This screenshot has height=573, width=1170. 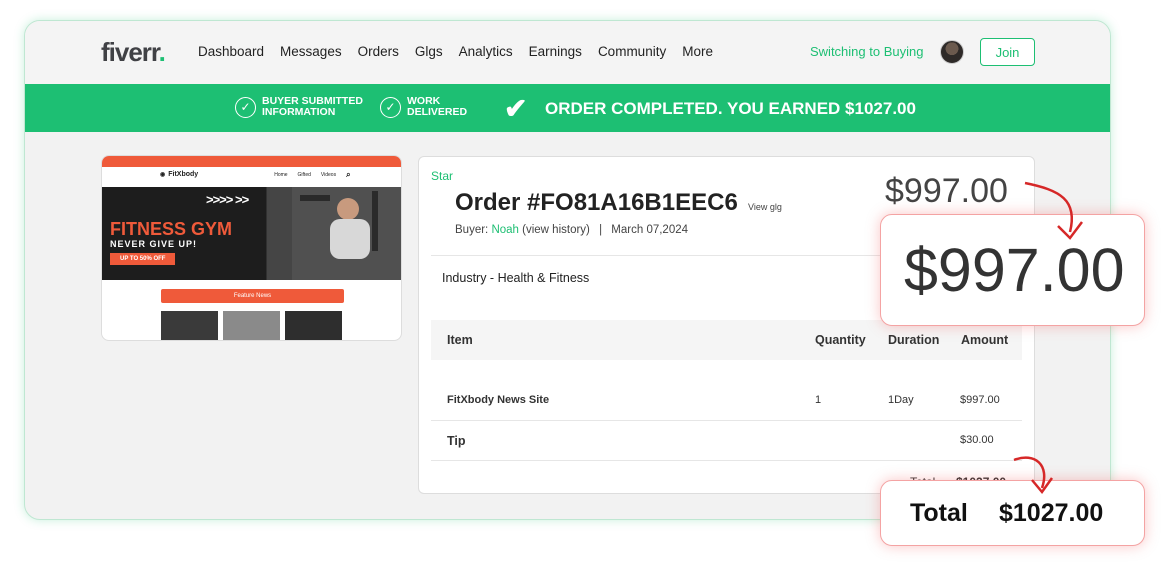 What do you see at coordinates (596, 202) in the screenshot?
I see `order-title: Order #FO81A16B1EEC6` at bounding box center [596, 202].